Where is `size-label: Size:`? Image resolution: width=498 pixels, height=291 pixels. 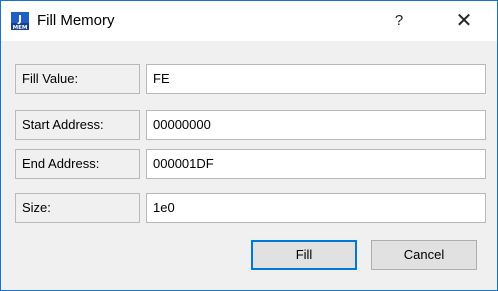 size-label: Size: is located at coordinates (77, 208).